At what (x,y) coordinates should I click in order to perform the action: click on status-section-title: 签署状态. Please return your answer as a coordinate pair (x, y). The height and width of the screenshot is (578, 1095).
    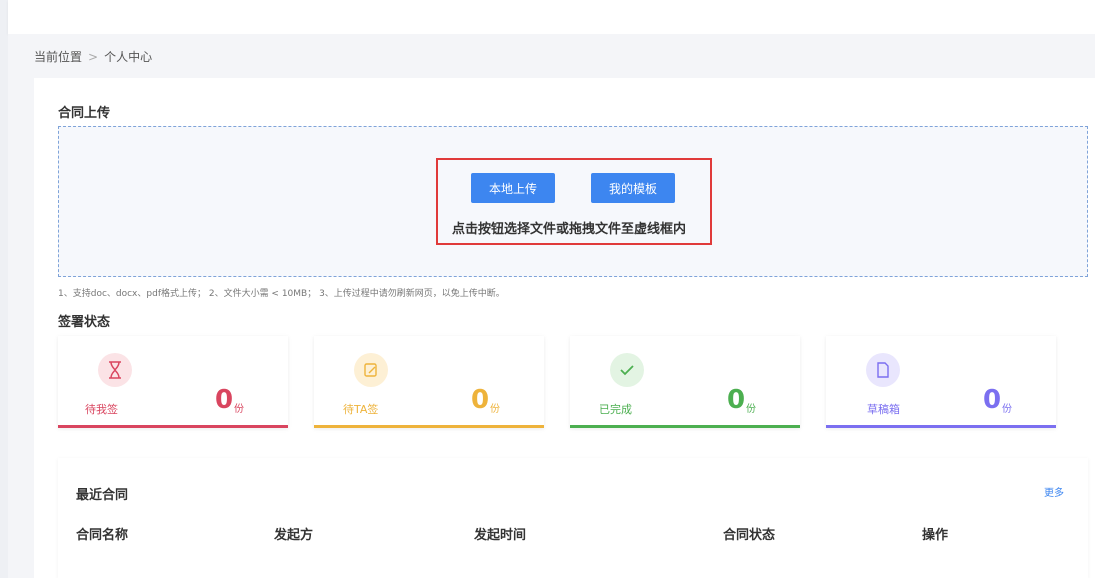
    Looking at the image, I should click on (84, 322).